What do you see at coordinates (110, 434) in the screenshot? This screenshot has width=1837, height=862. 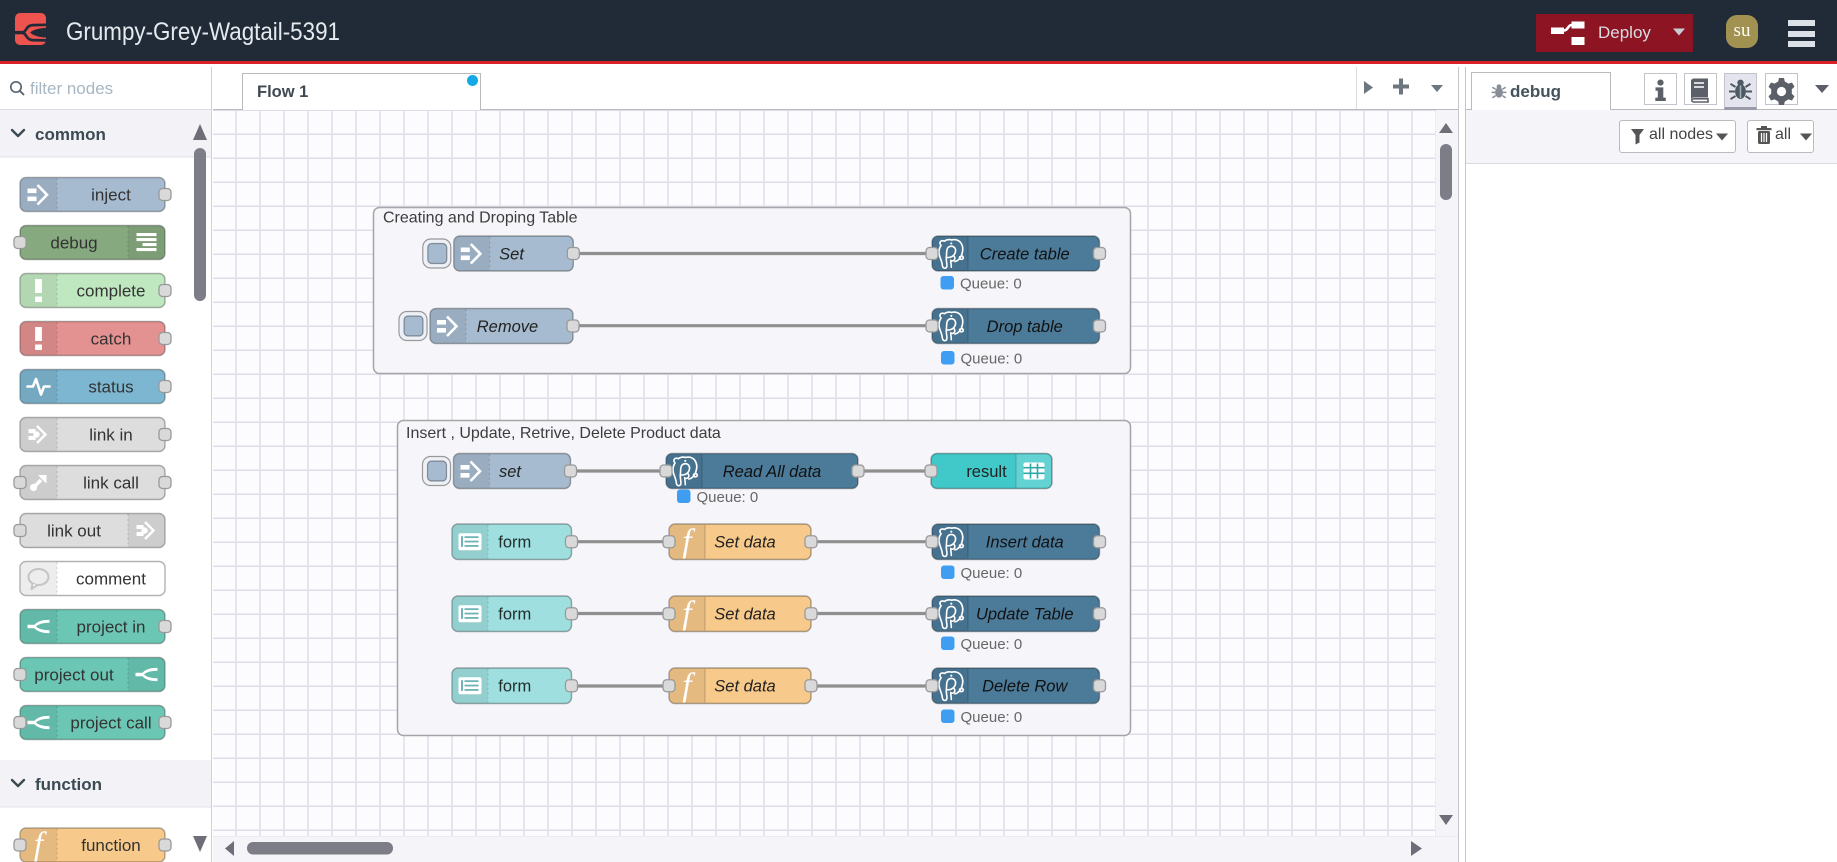 I see `svg-text: link in` at bounding box center [110, 434].